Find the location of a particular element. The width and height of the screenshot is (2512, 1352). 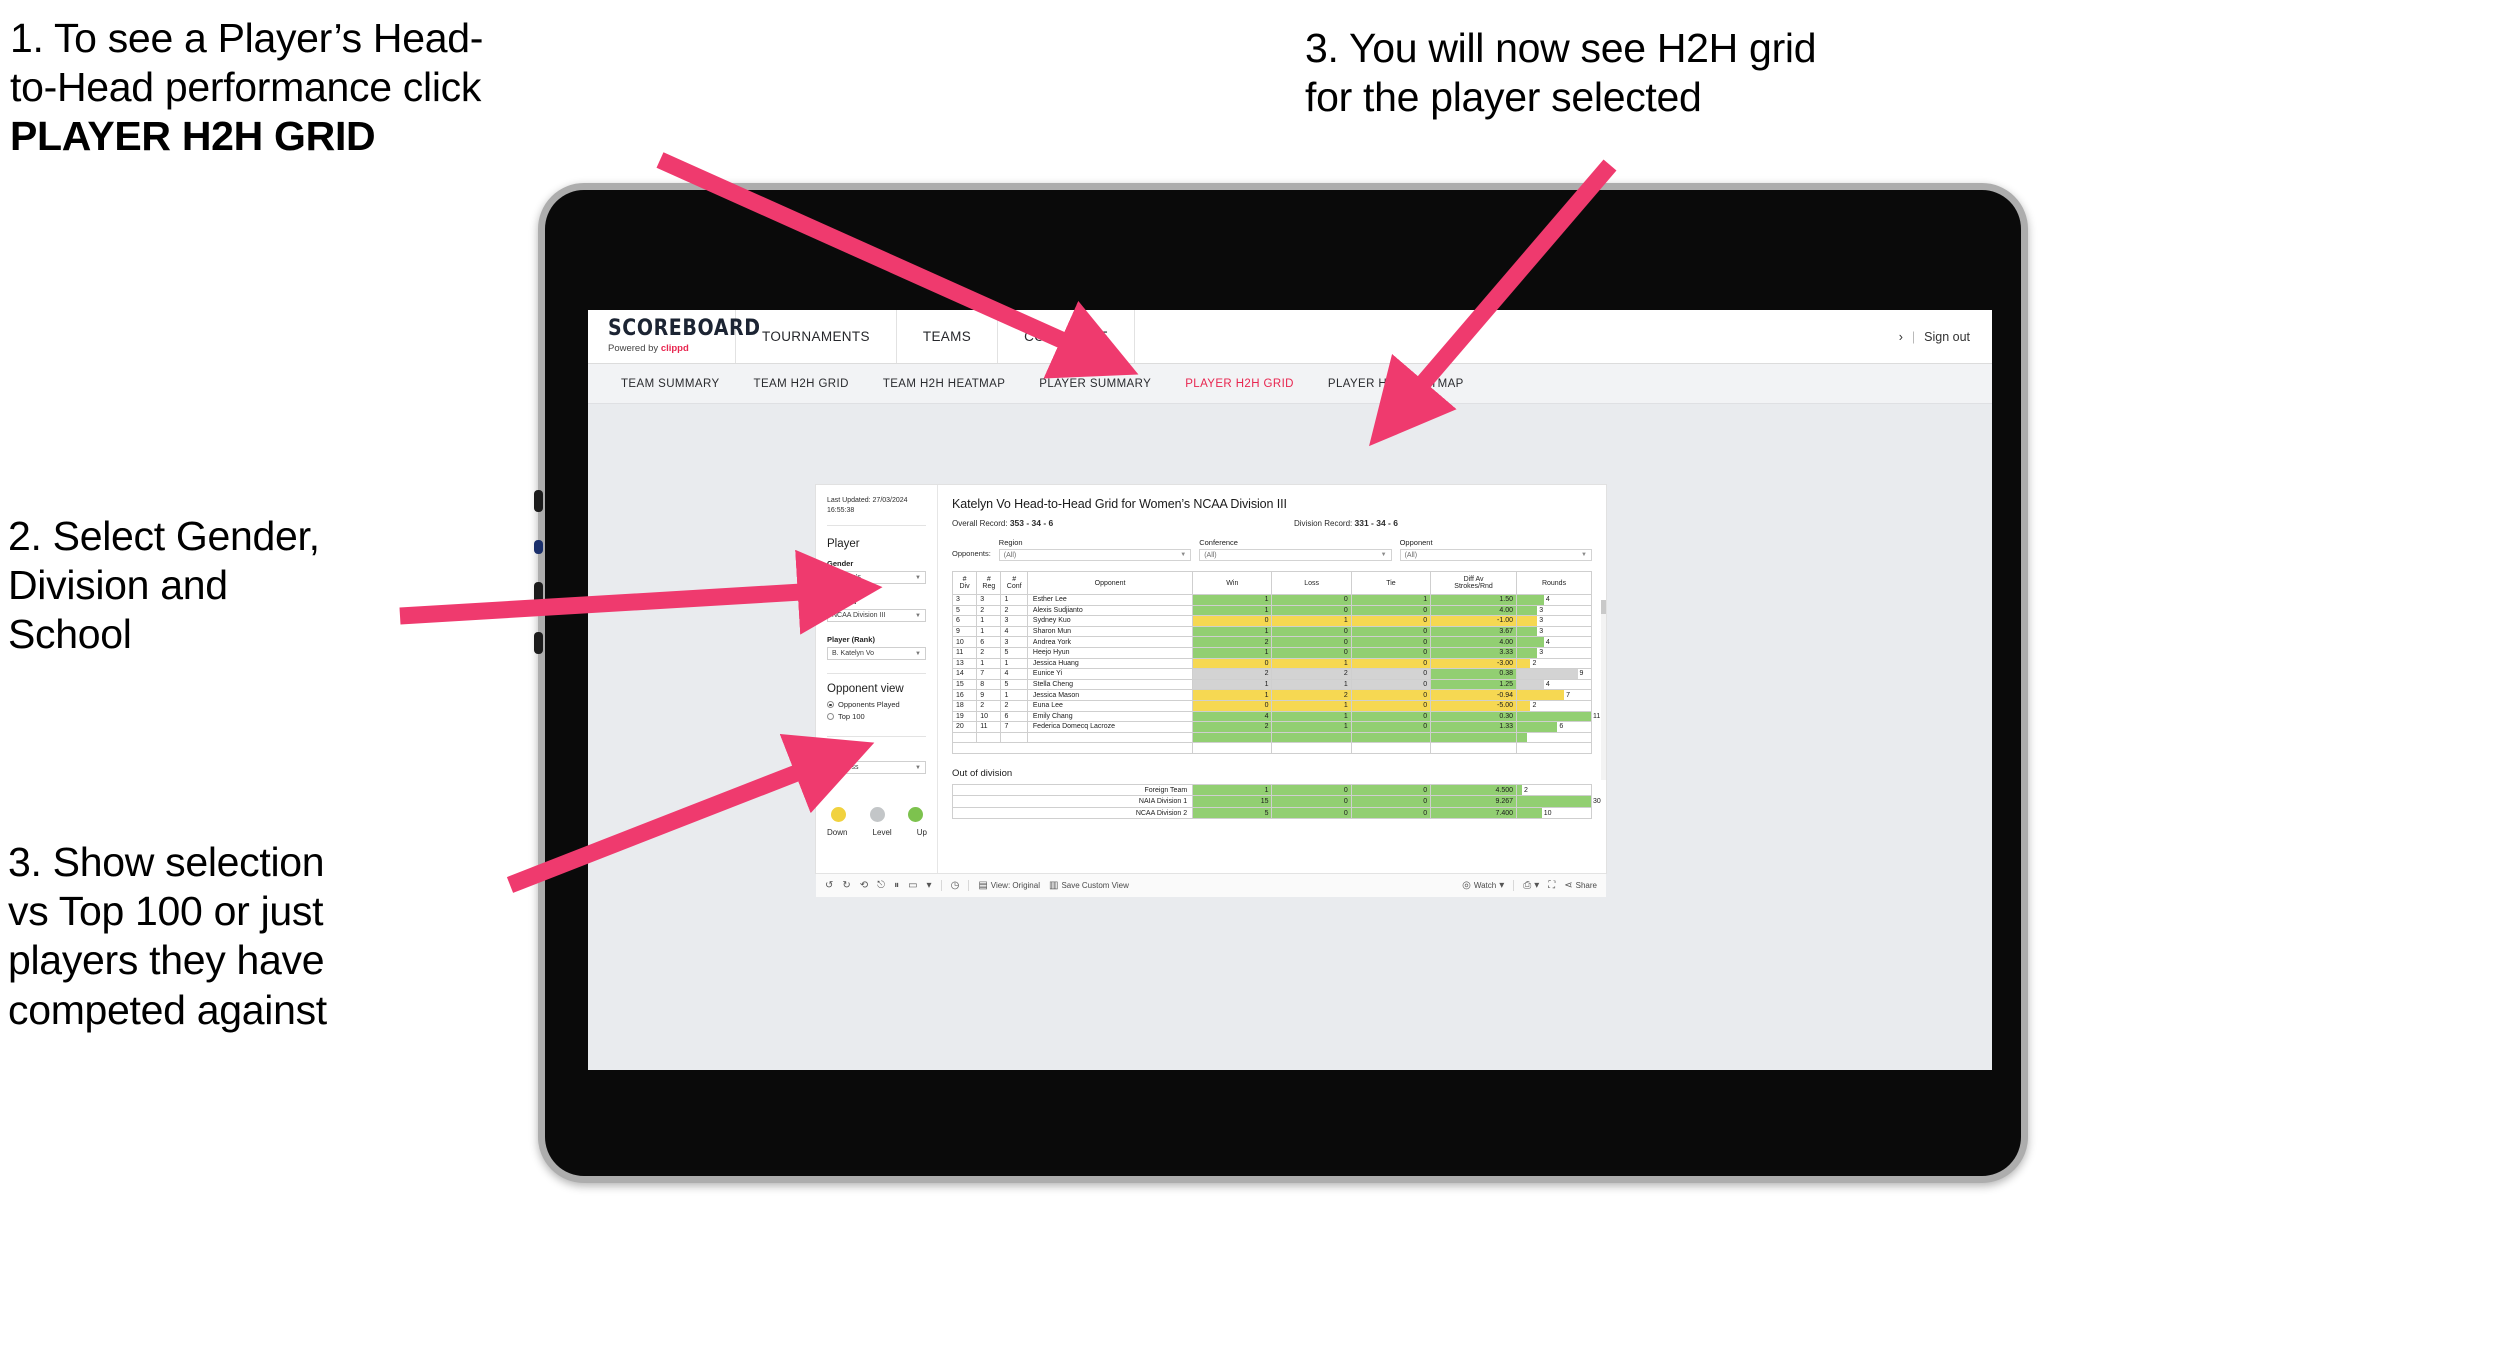

callout-2-line-2: for the player selected is located at coordinates (1503, 97).